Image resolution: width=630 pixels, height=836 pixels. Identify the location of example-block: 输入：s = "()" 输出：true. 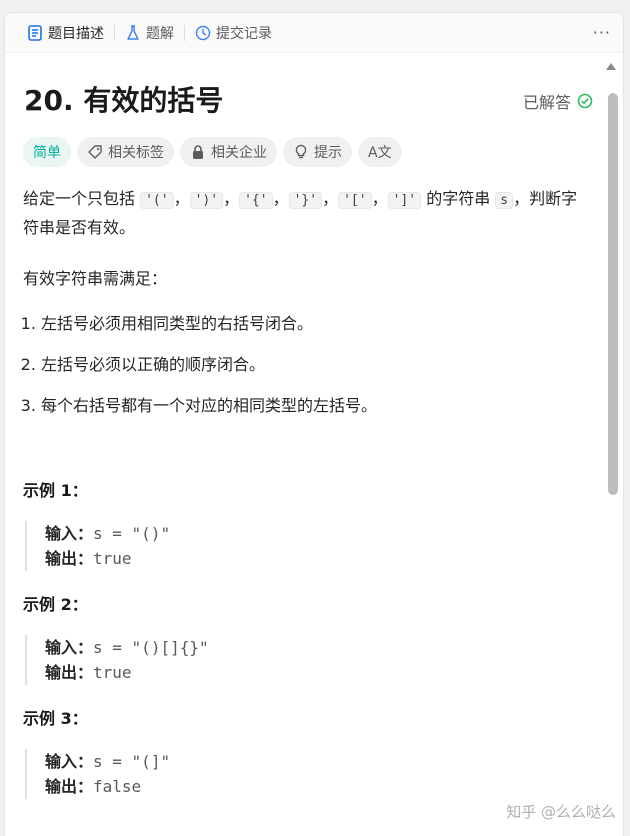
(306, 546).